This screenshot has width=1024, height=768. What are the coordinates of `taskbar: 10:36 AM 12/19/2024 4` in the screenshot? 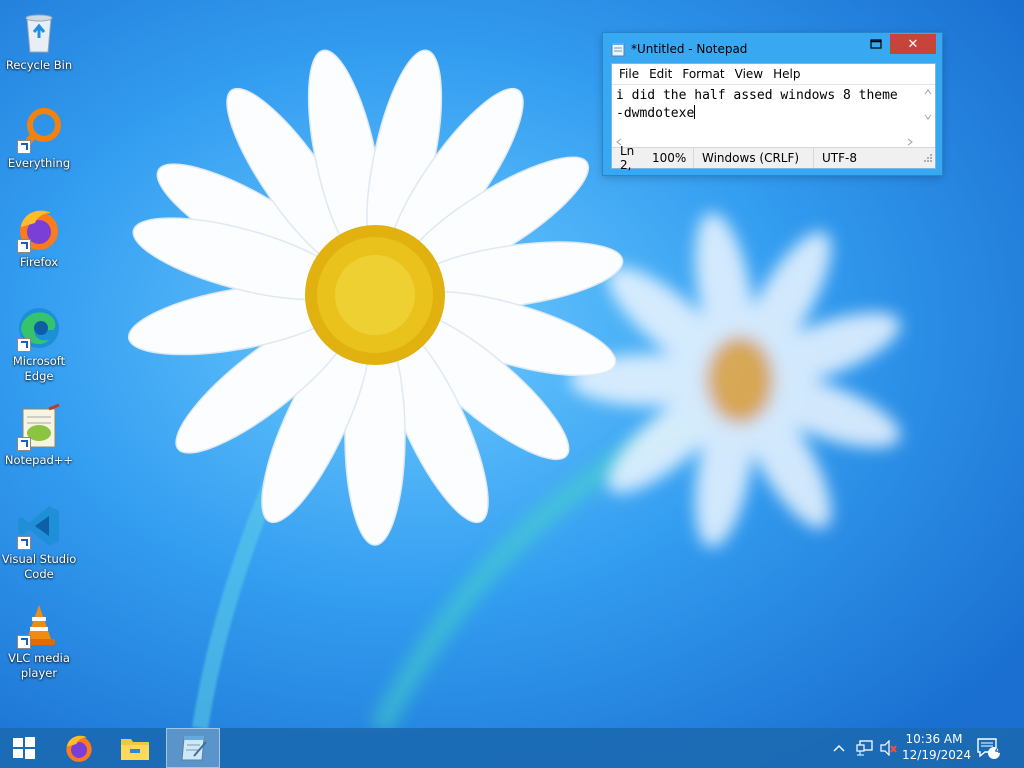 It's located at (512, 748).